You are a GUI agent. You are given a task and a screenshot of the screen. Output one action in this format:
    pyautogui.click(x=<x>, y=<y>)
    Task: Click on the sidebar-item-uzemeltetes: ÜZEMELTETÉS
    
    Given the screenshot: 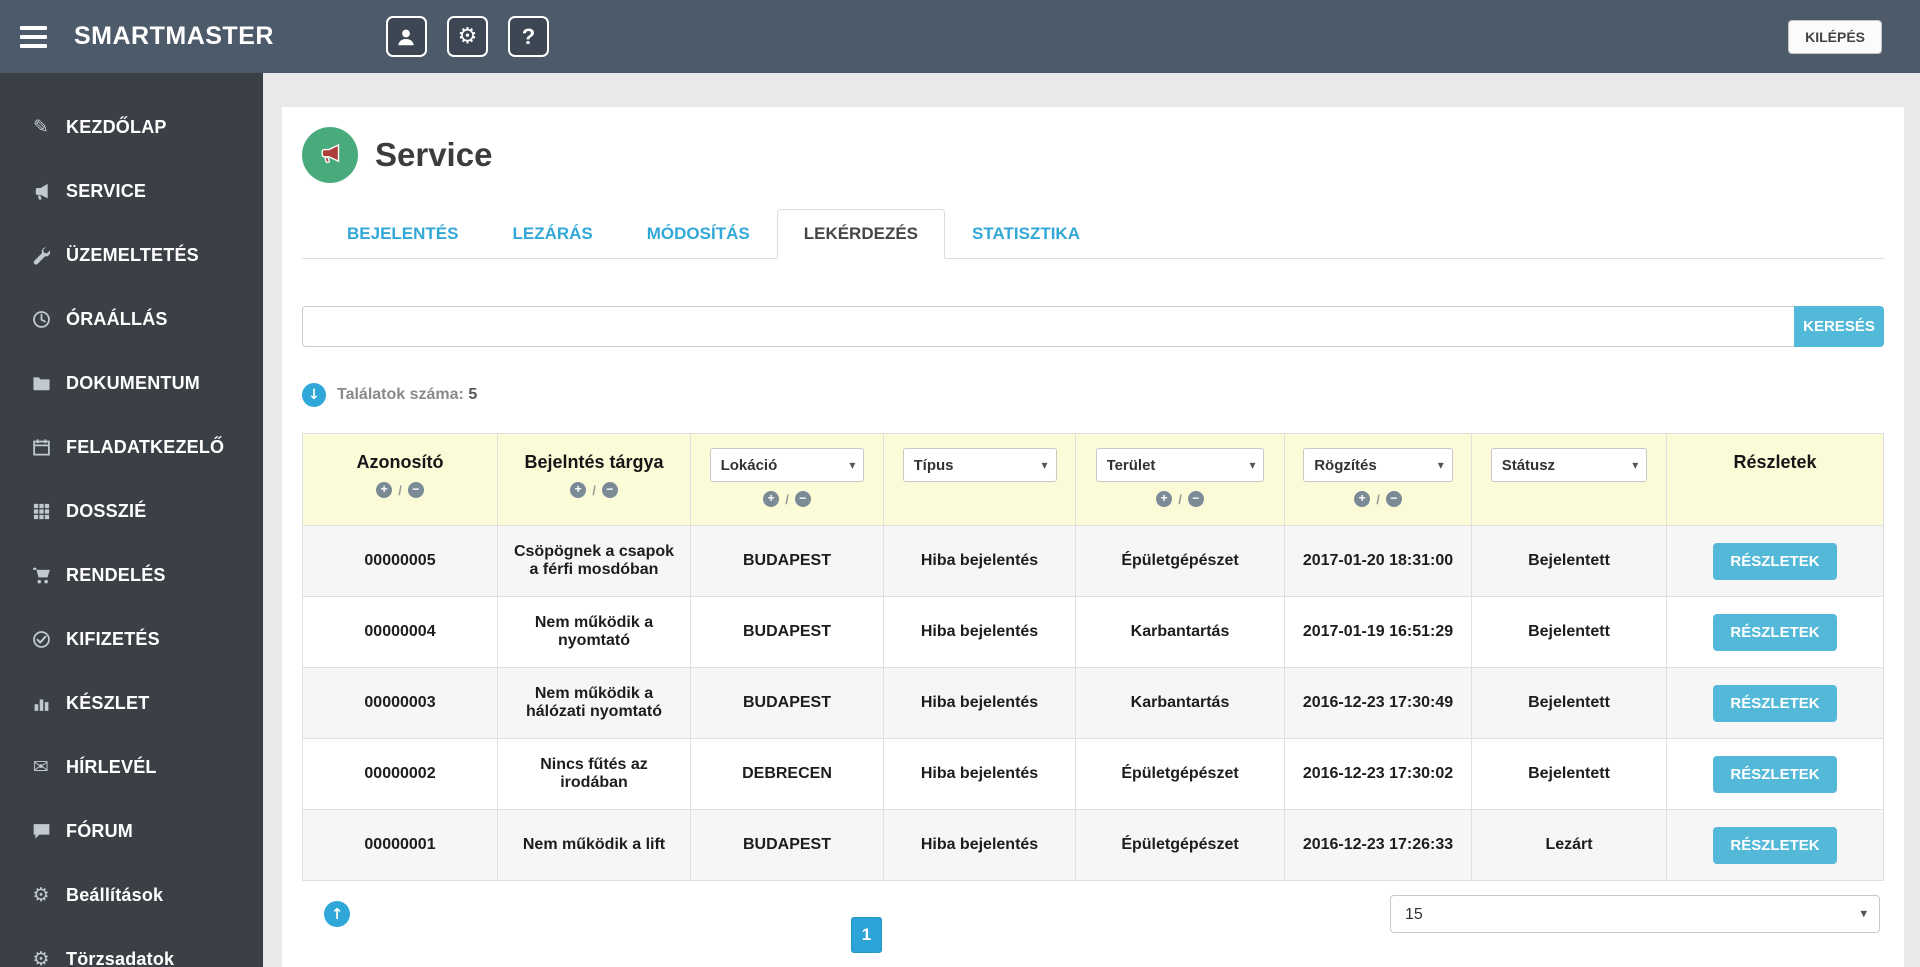 What is the action you would take?
    pyautogui.click(x=131, y=255)
    